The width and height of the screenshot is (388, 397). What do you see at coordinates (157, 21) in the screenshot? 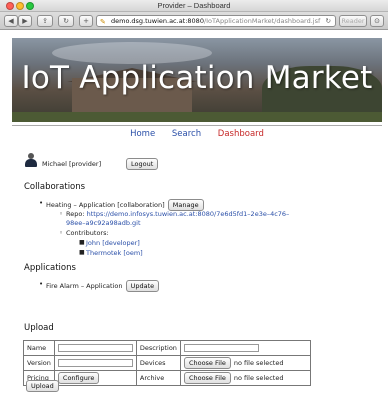
I see `url-host: demo.dsg.tuwien.ac.at:8080` at bounding box center [157, 21].